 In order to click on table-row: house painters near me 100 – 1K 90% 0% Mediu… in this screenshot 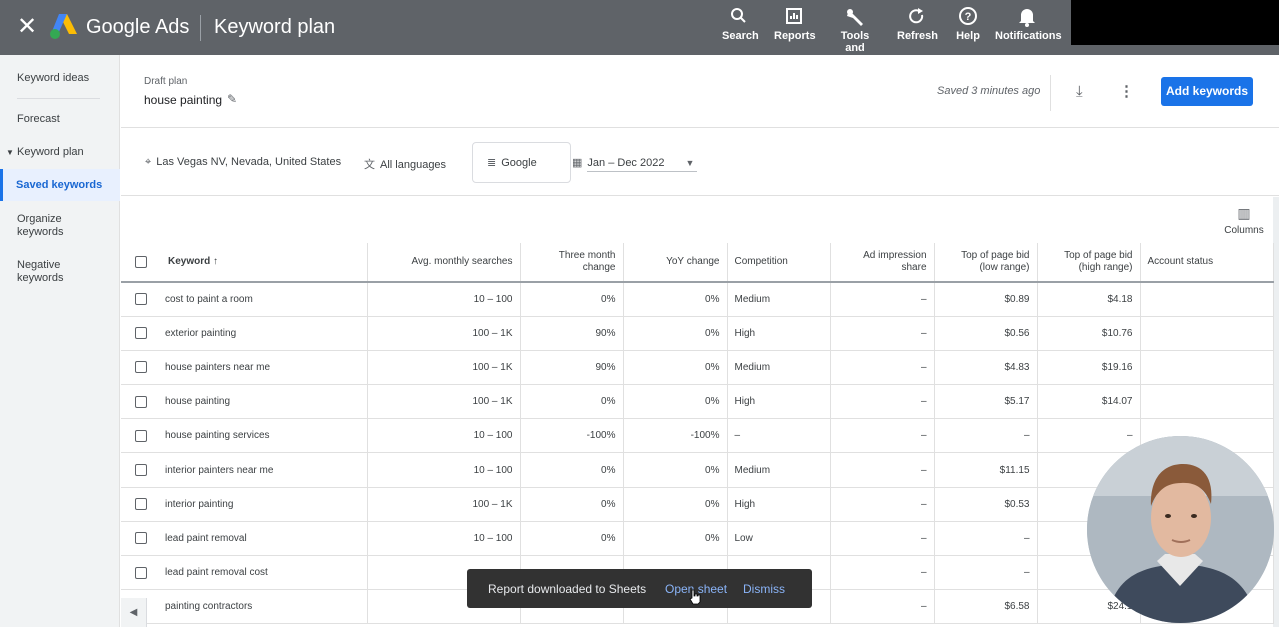, I will do `click(697, 368)`.